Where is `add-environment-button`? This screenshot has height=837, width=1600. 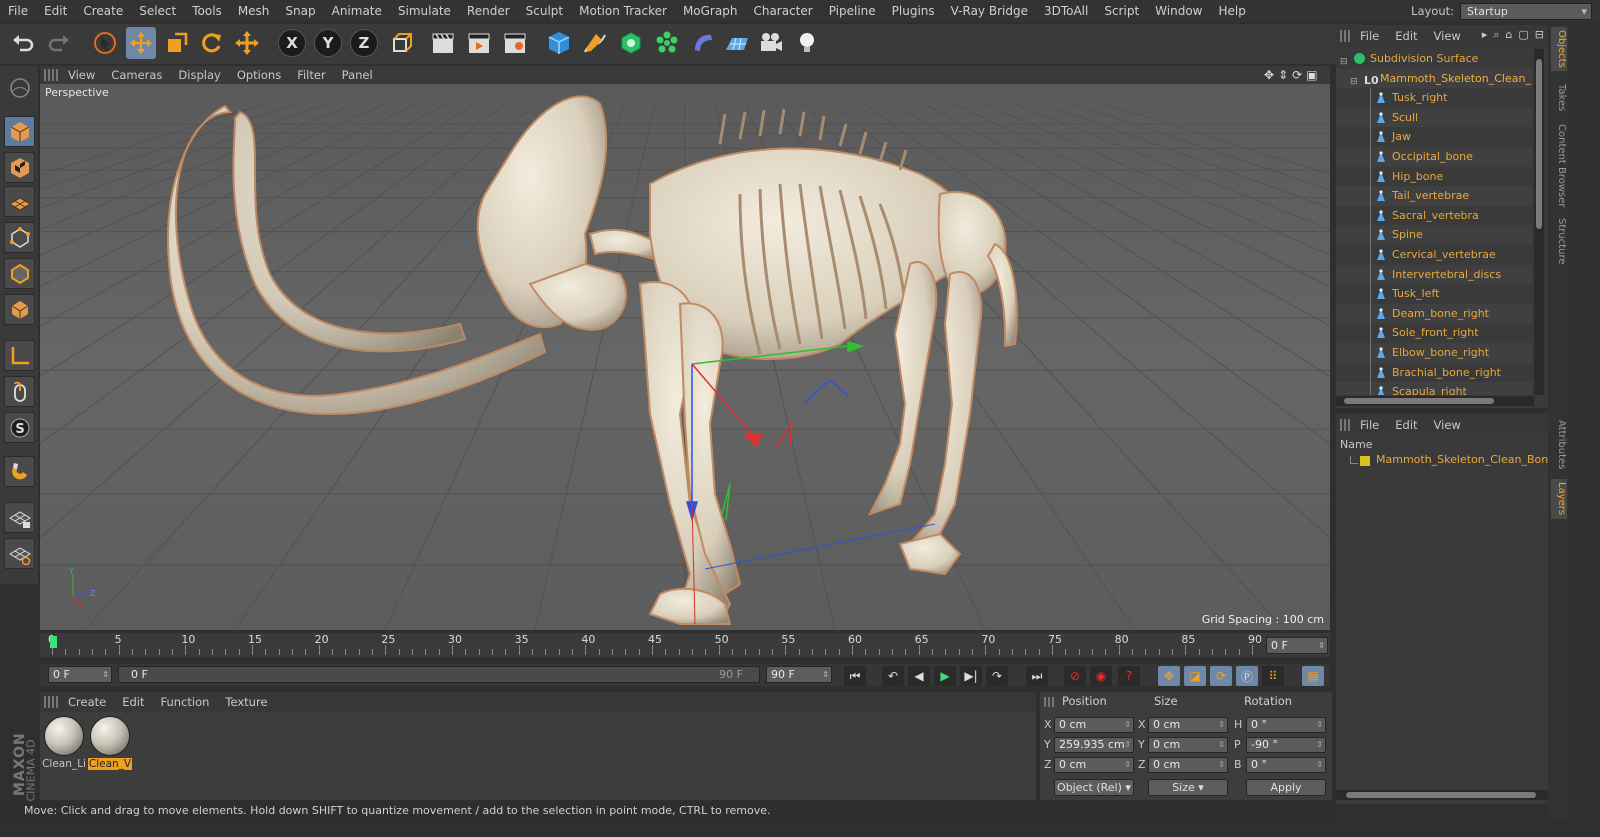 add-environment-button is located at coordinates (737, 43).